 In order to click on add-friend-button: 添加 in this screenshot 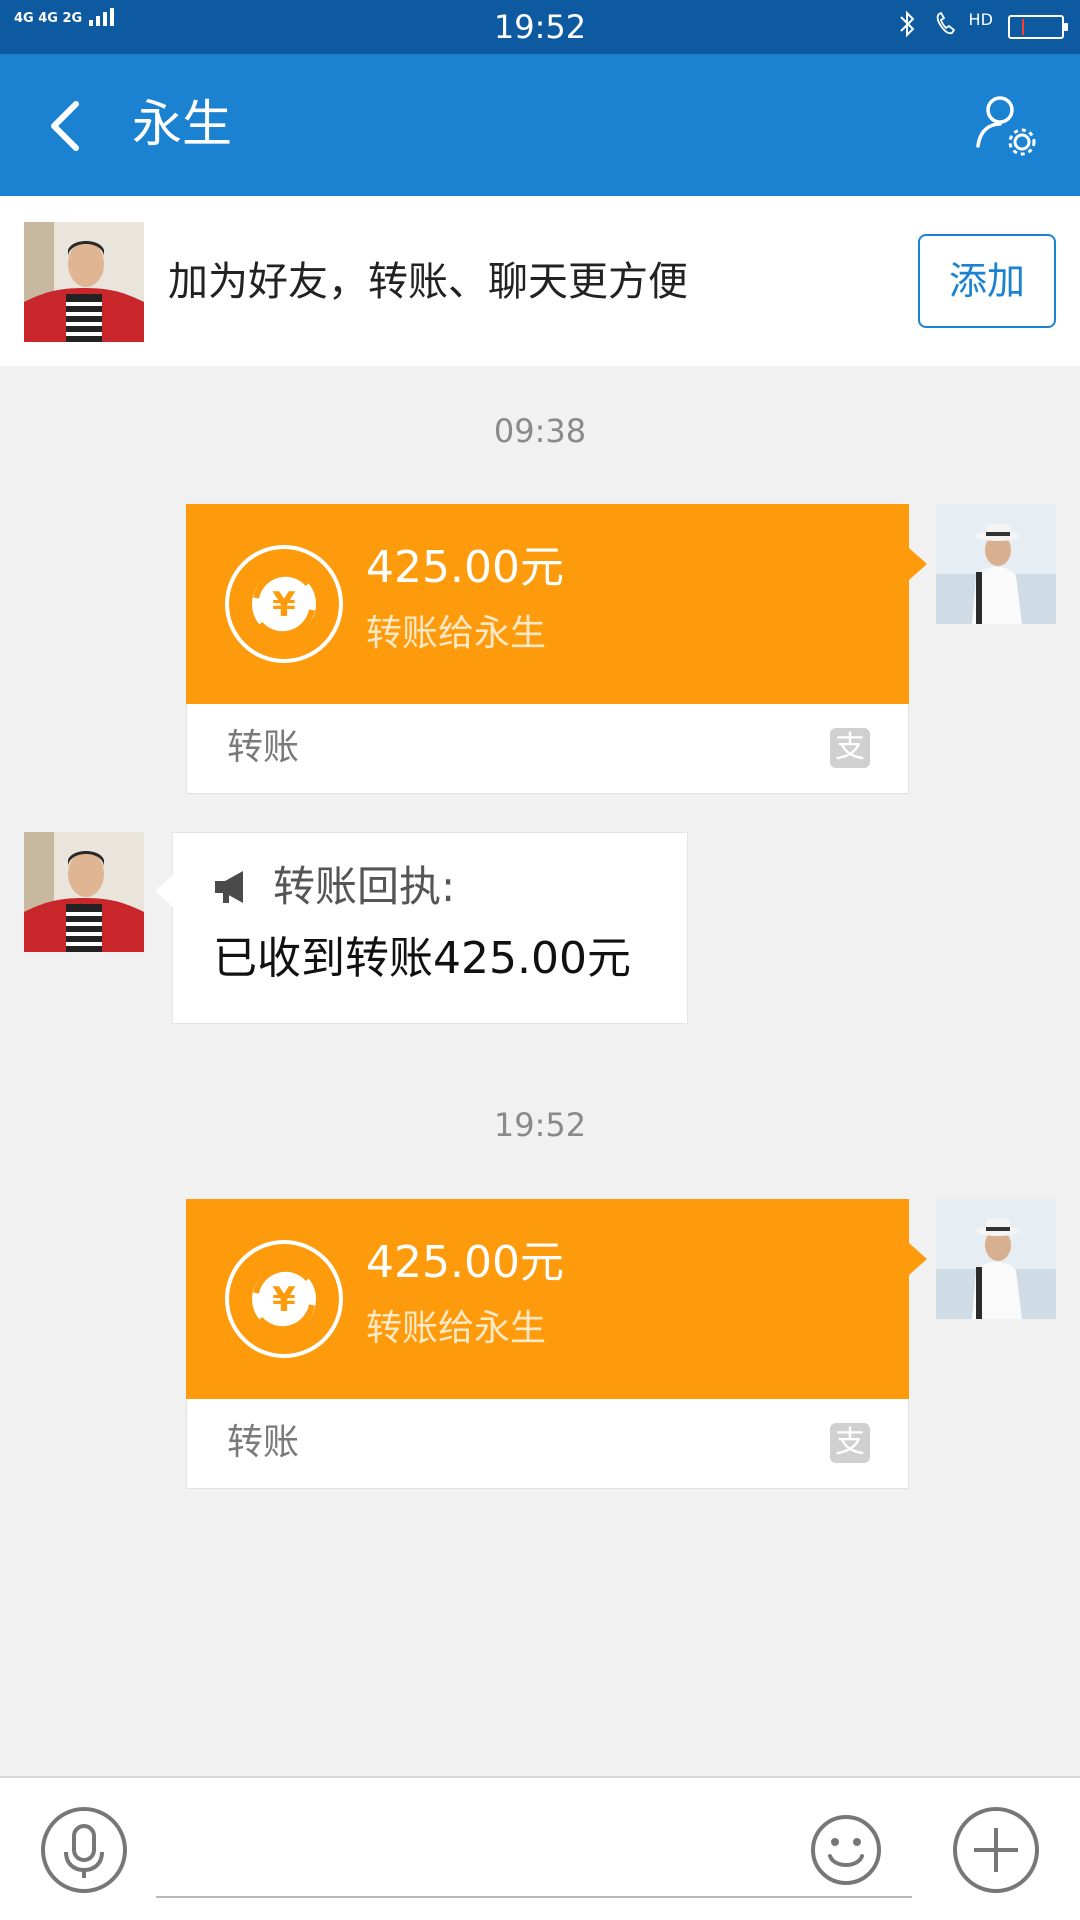, I will do `click(987, 281)`.